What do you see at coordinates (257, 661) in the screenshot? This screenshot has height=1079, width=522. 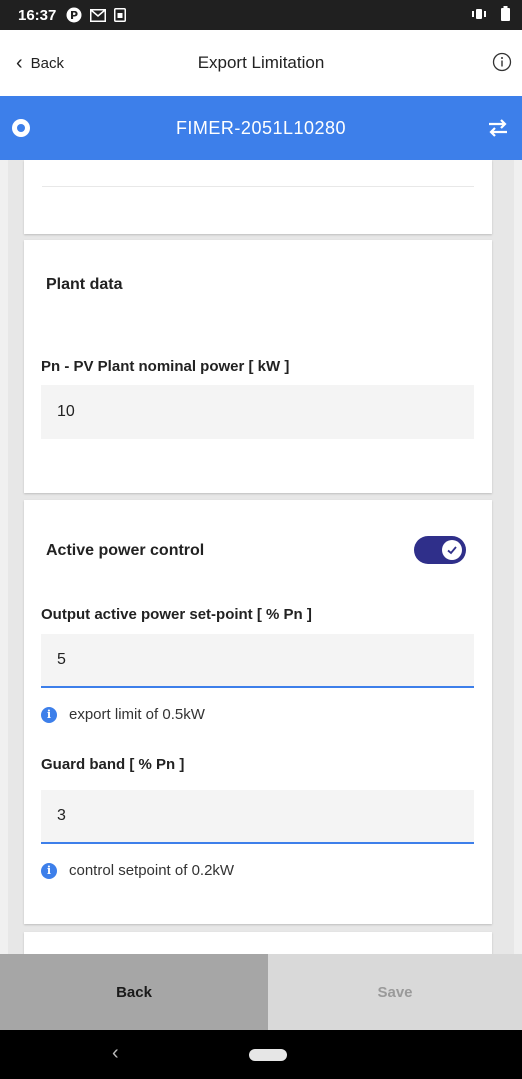 I see `setpoint-input: 5` at bounding box center [257, 661].